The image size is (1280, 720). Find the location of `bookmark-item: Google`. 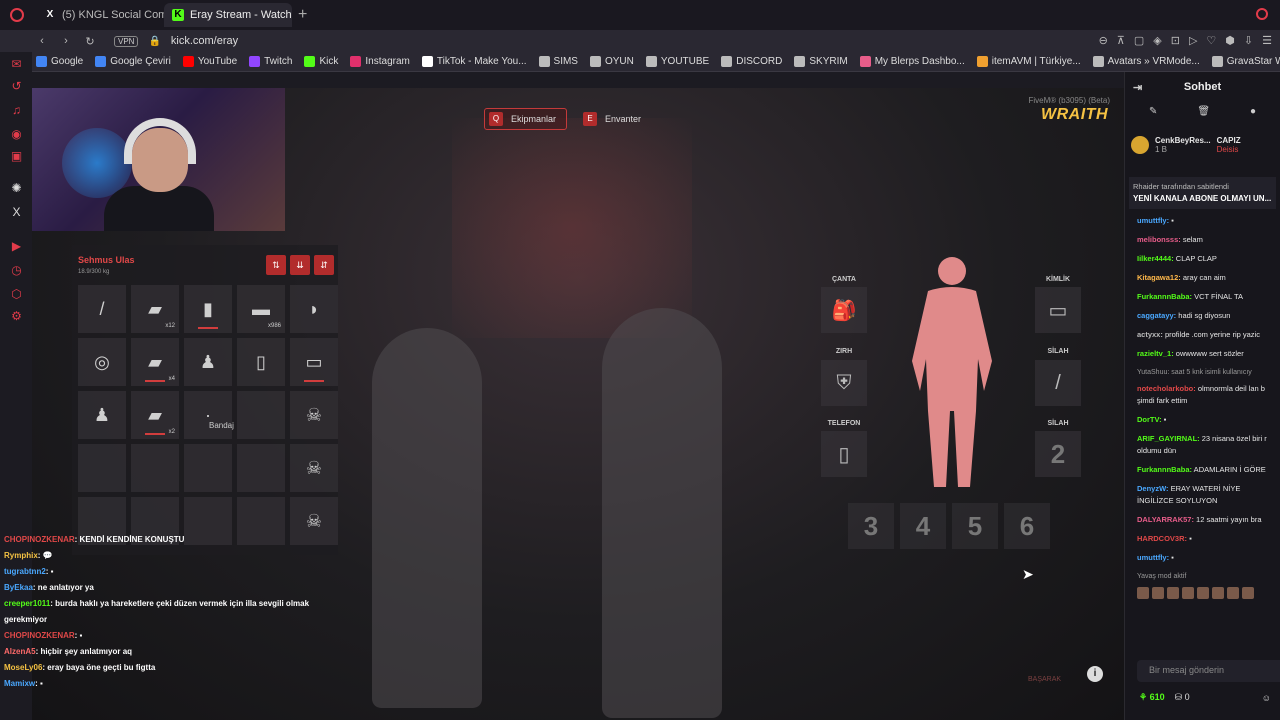

bookmark-item: Google is located at coordinates (59, 61).